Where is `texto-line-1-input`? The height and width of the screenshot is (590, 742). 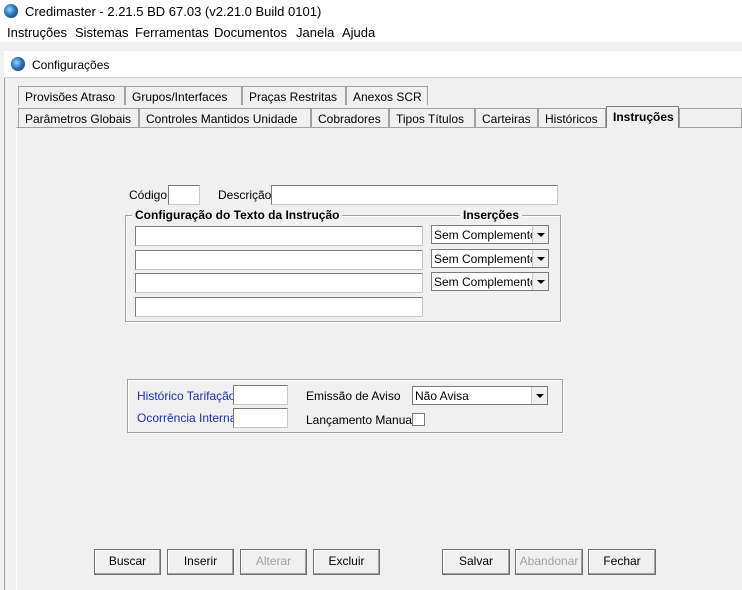 texto-line-1-input is located at coordinates (279, 236).